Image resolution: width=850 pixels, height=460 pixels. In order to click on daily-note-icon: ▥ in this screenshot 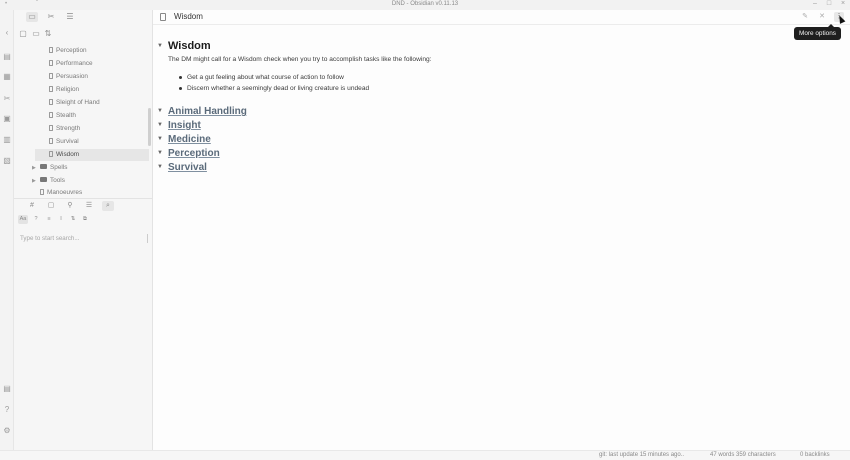, I will do `click(7, 140)`.